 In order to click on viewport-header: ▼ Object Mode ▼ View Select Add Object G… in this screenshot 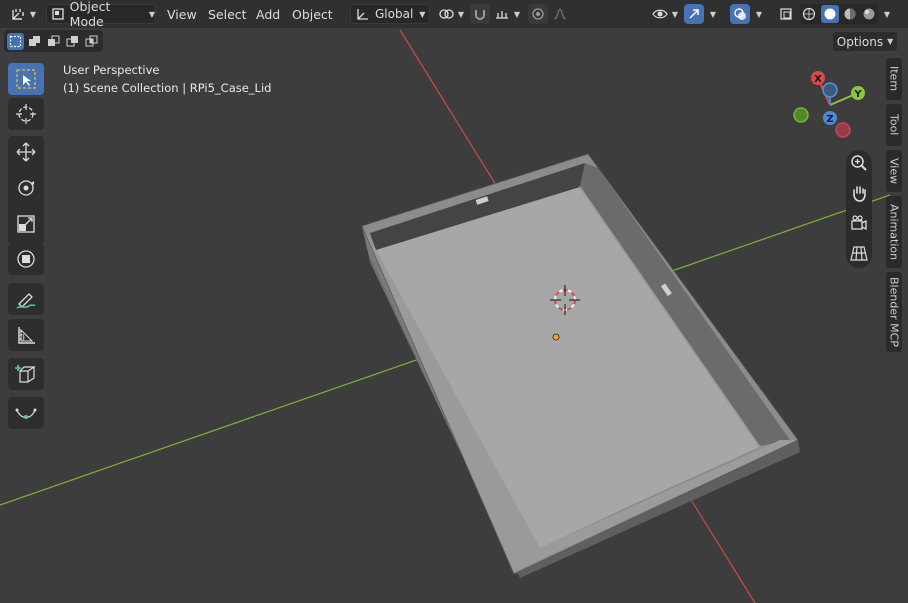, I will do `click(454, 14)`.